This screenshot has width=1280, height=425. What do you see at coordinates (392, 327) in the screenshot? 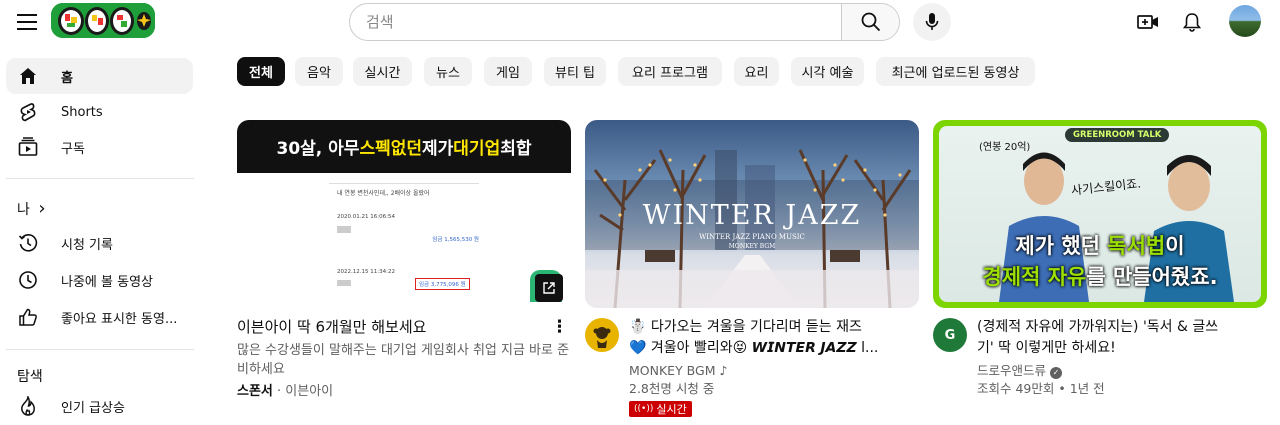
I see `video-title: 이븐아이 딱 6개월만 해보세요` at bounding box center [392, 327].